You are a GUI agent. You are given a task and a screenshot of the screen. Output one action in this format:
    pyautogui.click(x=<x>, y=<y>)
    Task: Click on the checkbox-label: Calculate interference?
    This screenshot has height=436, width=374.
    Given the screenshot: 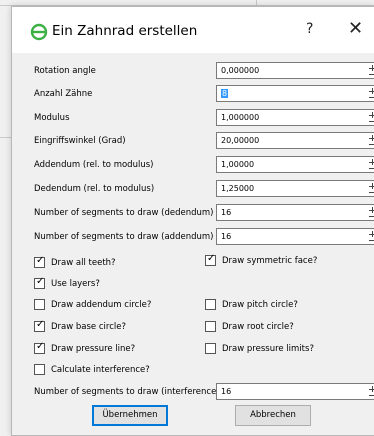 What is the action you would take?
    pyautogui.click(x=100, y=370)
    